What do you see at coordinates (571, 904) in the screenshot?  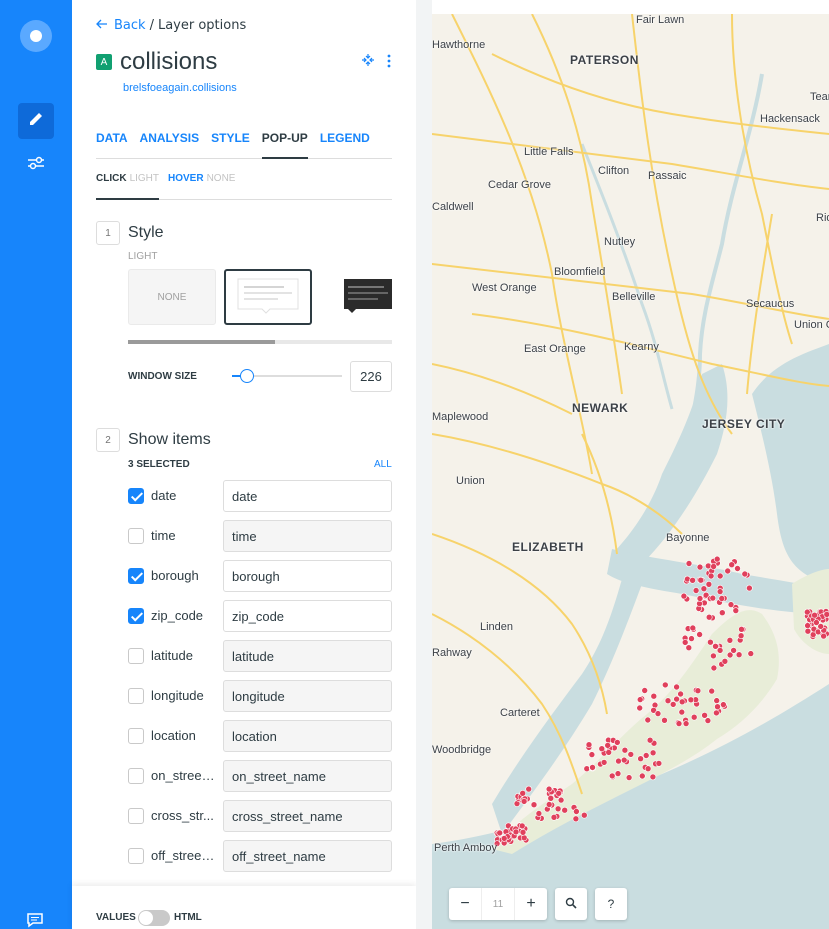 I see `map-search-button` at bounding box center [571, 904].